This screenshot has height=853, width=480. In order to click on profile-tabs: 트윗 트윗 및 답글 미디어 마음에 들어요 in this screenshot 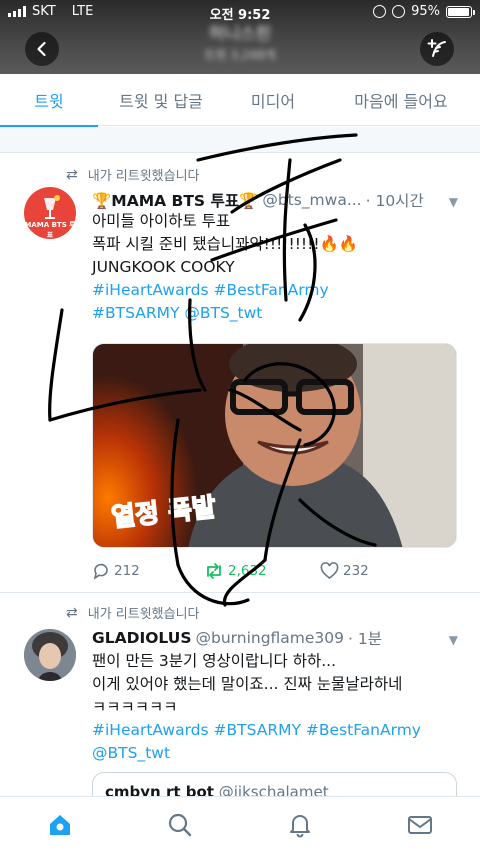, I will do `click(240, 100)`.